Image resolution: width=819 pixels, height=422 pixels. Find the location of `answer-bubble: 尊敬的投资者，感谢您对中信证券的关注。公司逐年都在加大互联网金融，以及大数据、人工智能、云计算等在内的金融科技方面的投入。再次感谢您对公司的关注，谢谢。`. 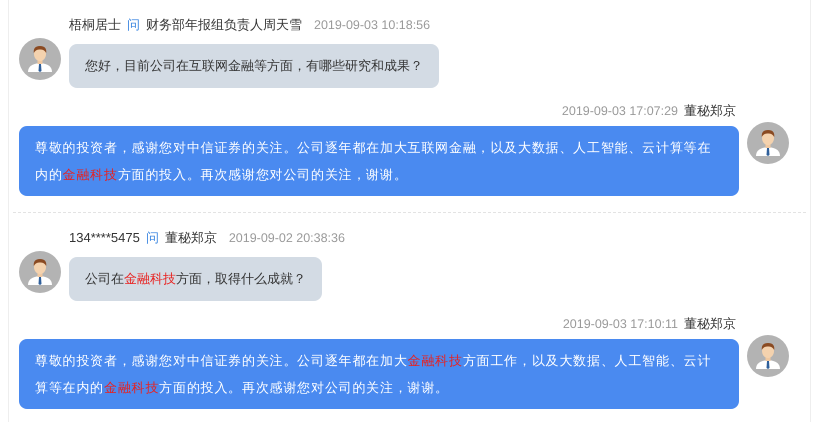

answer-bubble: 尊敬的投资者，感谢您对中信证券的关注。公司逐年都在加大互联网金融，以及大数据、人工智能、云计算等在内的金融科技方面的投入。再次感谢您对公司的关注，谢谢。 is located at coordinates (379, 161).